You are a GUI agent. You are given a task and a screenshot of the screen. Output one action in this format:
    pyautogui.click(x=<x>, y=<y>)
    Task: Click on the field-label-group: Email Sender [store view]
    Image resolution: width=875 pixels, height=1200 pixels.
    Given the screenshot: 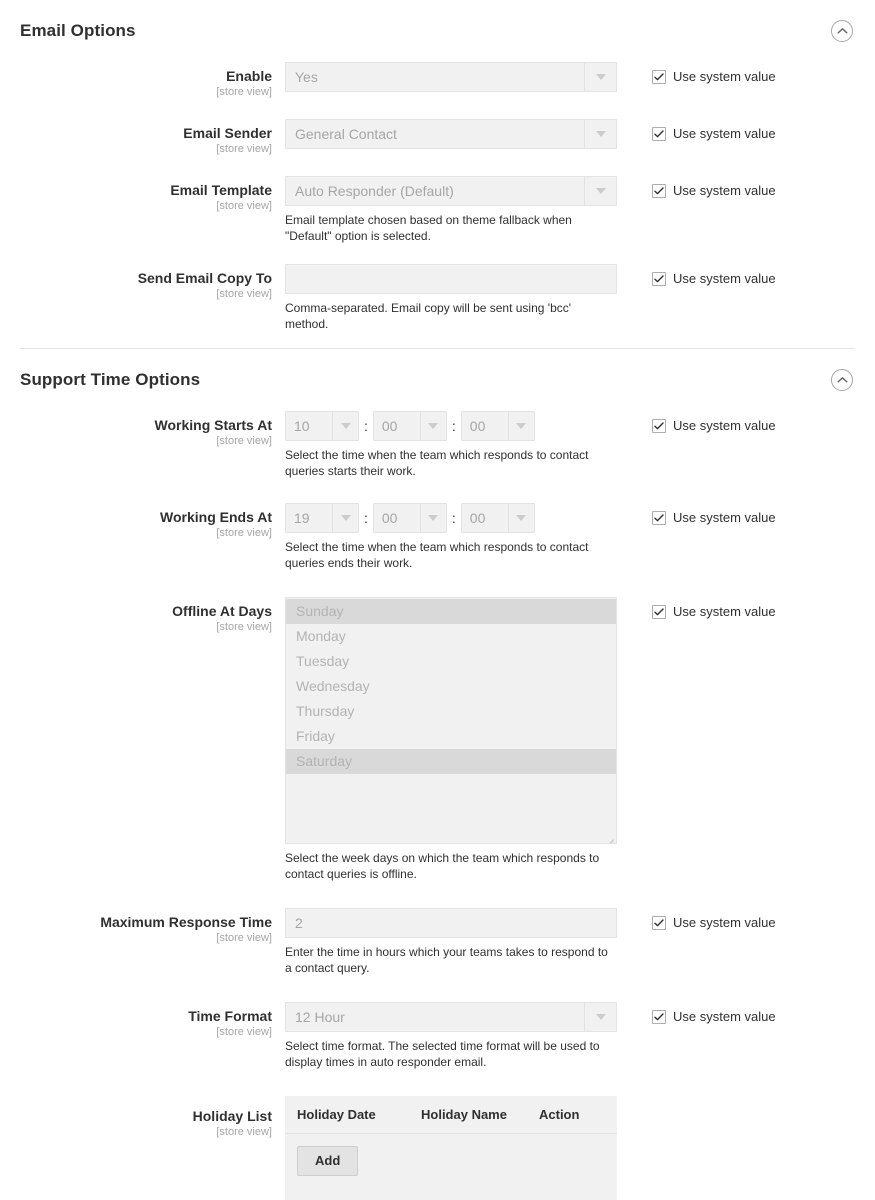 What is the action you would take?
    pyautogui.click(x=152, y=137)
    